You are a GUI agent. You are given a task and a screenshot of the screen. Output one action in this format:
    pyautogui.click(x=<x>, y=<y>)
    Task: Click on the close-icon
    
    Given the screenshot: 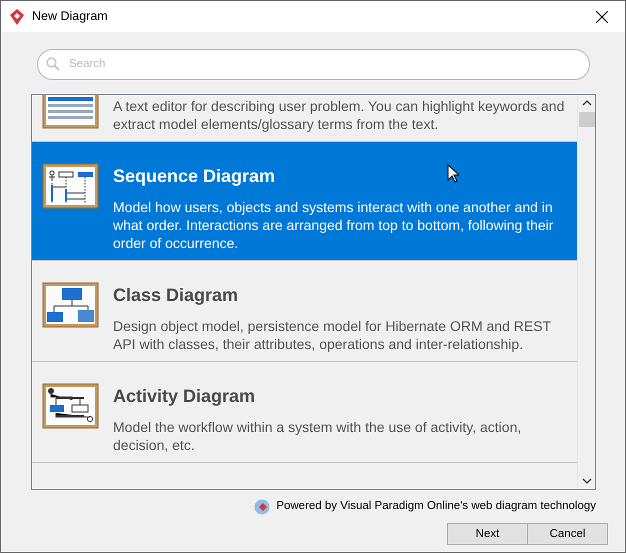 What is the action you would take?
    pyautogui.click(x=602, y=16)
    